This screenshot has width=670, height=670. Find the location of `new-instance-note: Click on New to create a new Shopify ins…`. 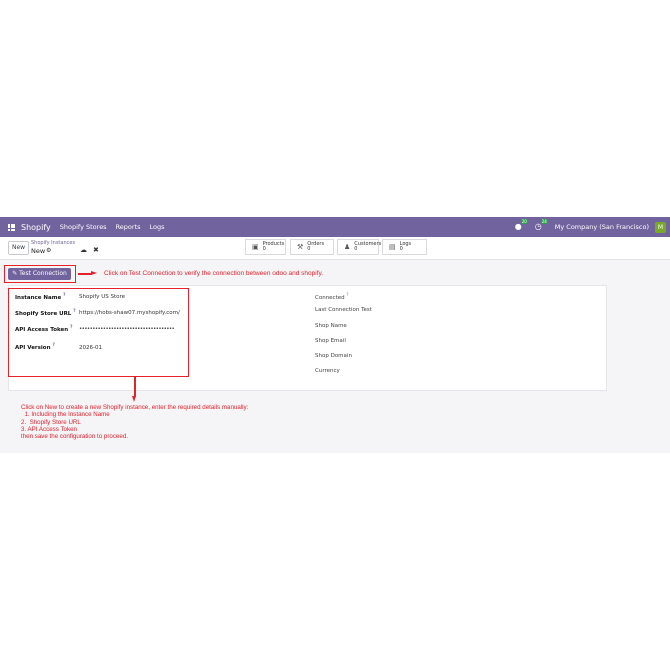

new-instance-note: Click on New to create a new Shopify ins… is located at coordinates (135, 422).